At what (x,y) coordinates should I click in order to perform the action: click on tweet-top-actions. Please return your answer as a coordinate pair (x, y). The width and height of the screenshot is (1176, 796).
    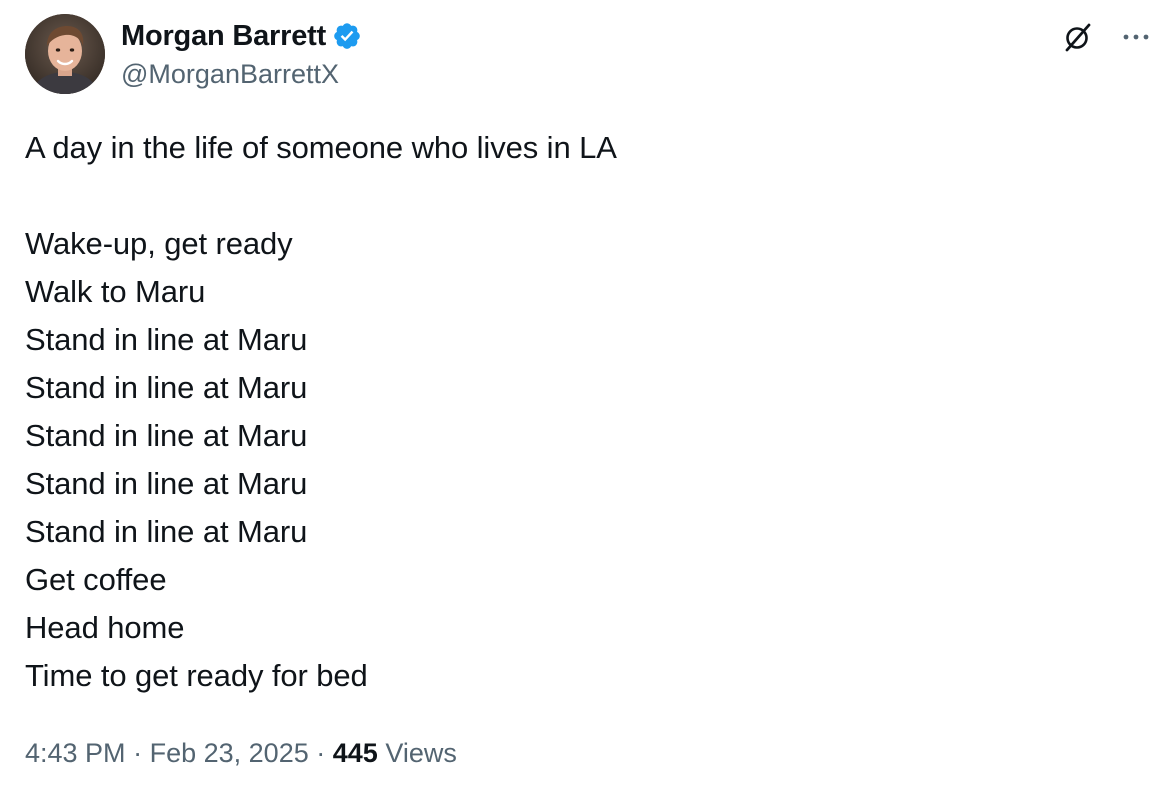
    Looking at the image, I should click on (1107, 37).